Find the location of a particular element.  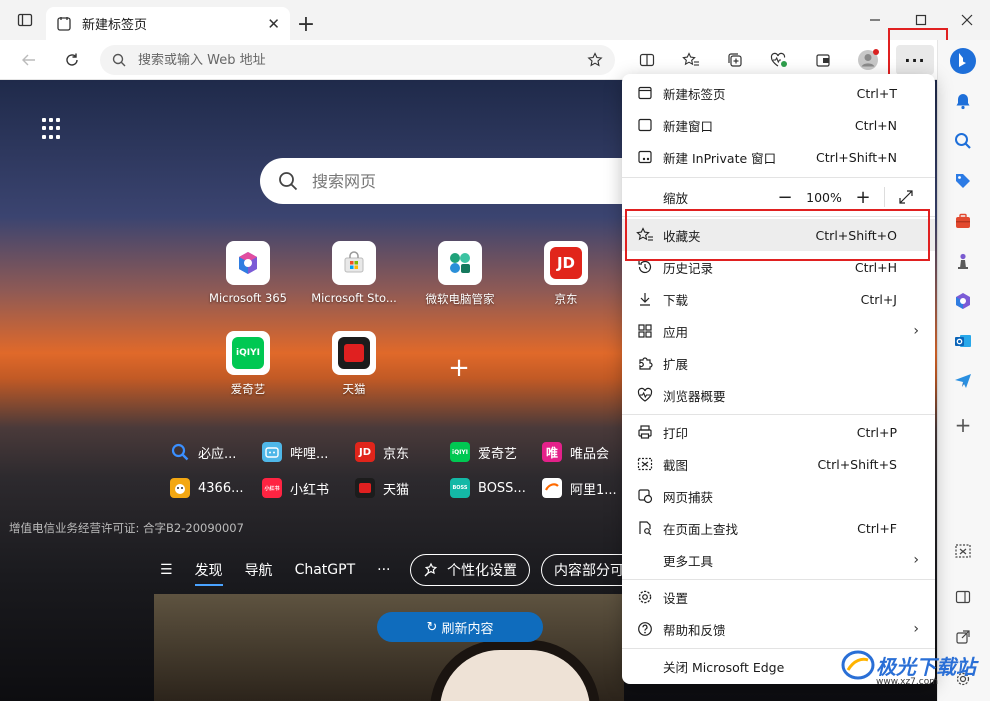

copilot-button is located at coordinates (963, 61).